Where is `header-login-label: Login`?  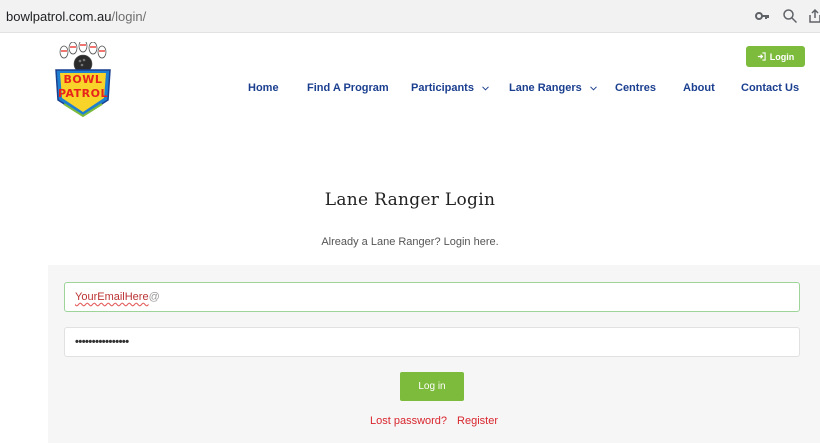
header-login-label: Login is located at coordinates (782, 56).